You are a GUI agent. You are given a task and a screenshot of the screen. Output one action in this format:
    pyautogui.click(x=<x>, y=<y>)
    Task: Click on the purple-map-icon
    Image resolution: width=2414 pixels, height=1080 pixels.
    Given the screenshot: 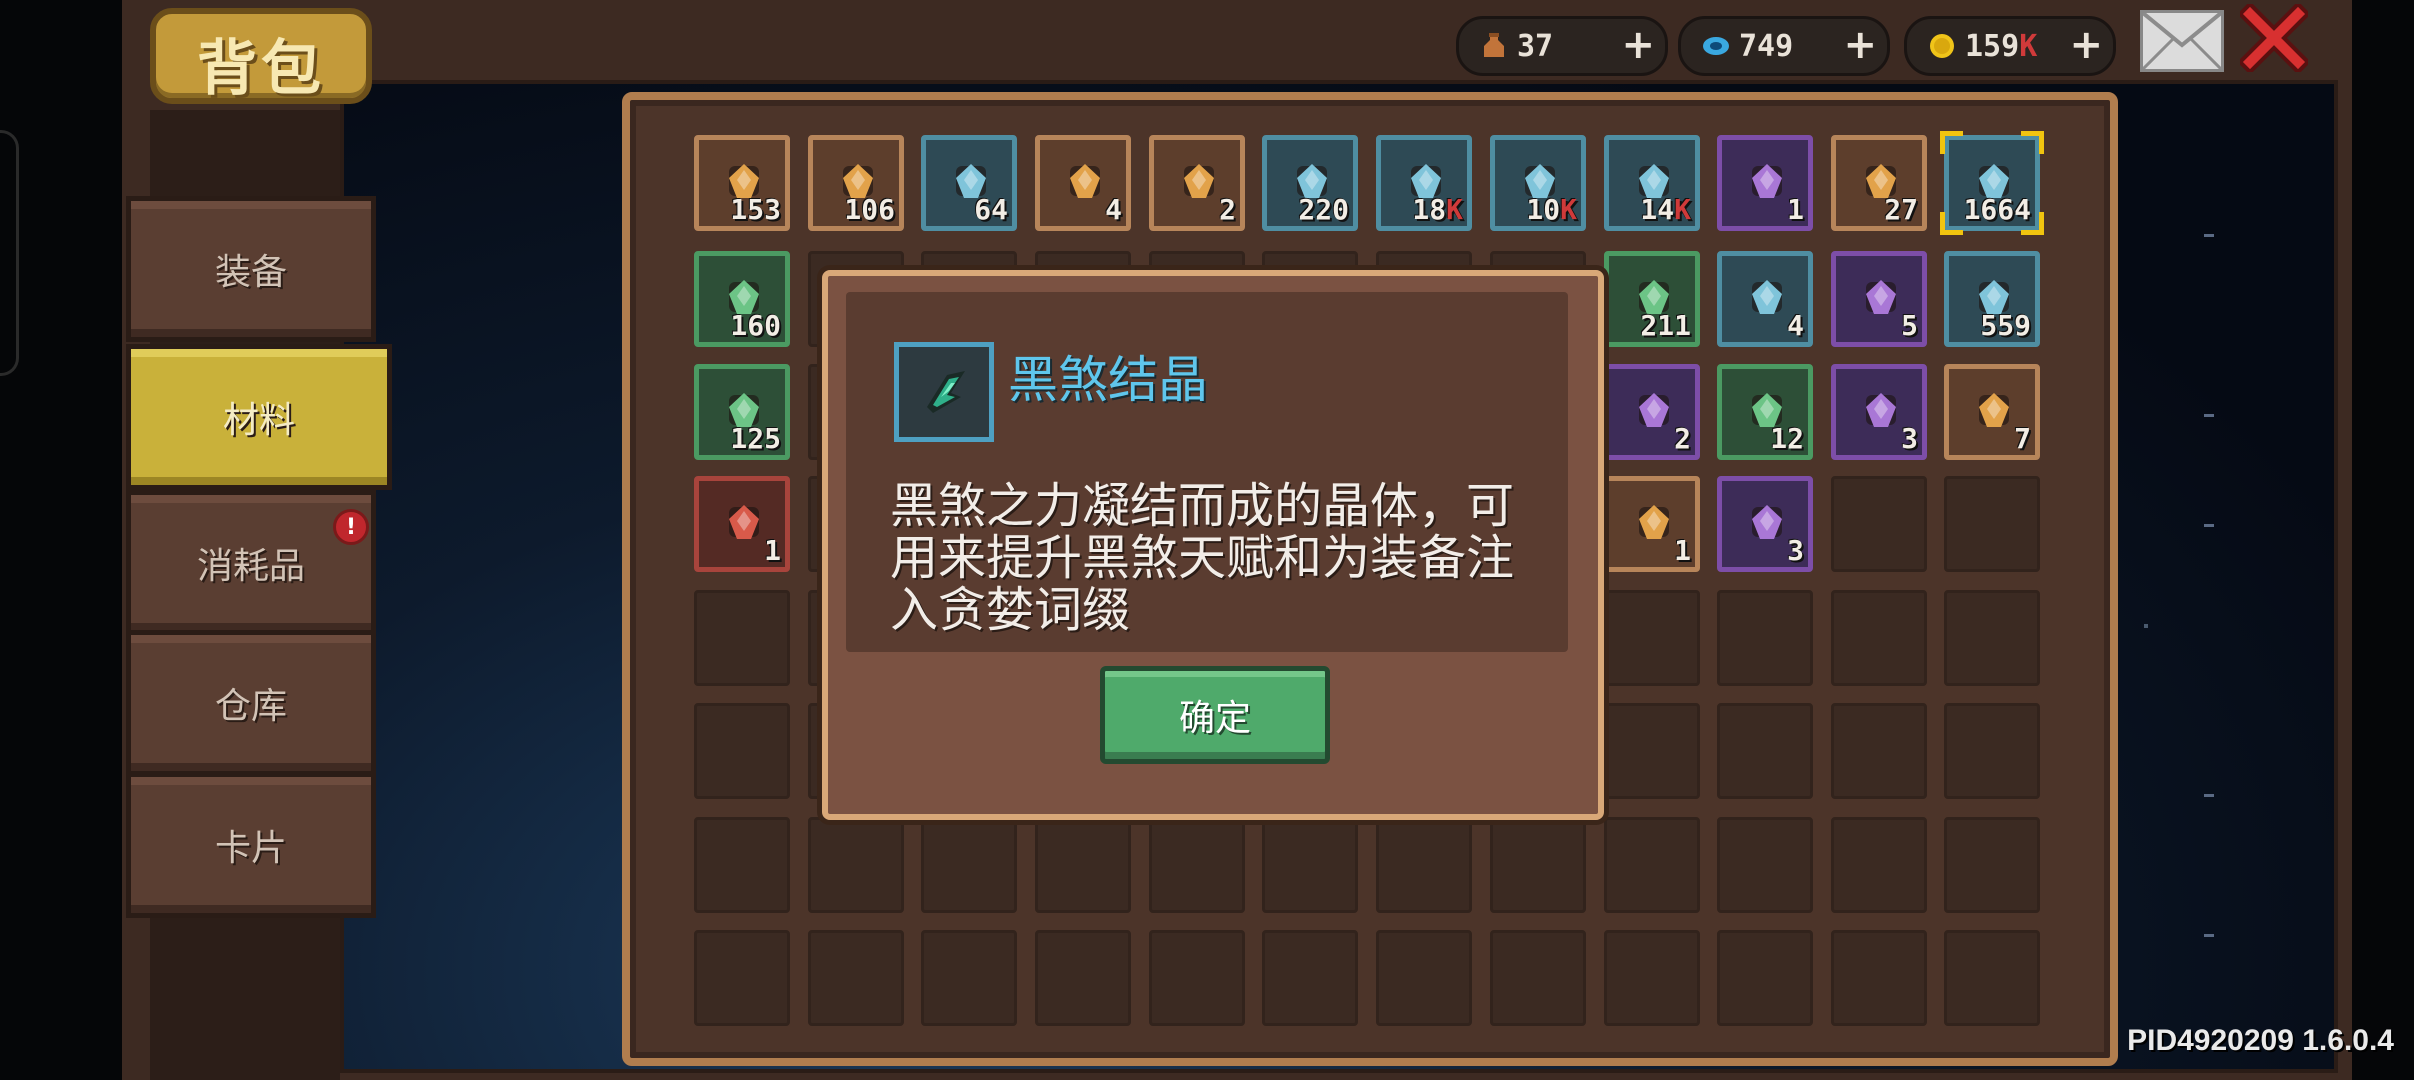 What is the action you would take?
    pyautogui.click(x=1881, y=410)
    